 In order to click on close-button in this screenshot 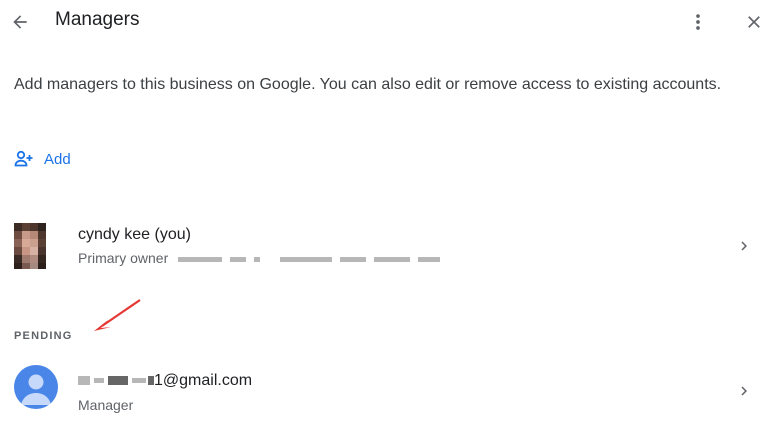, I will do `click(751, 22)`.